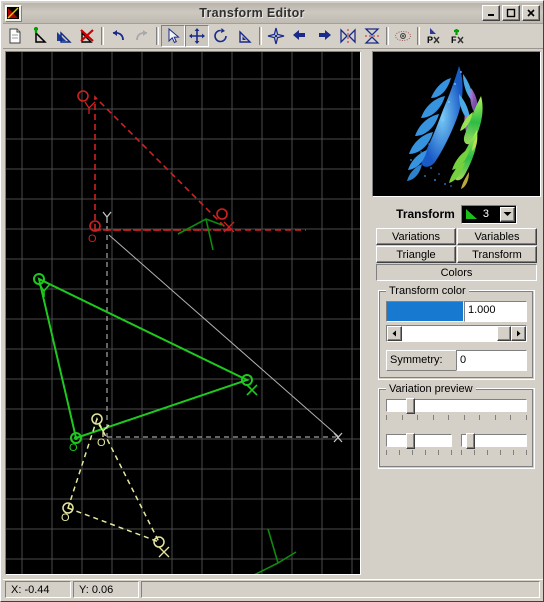 This screenshot has width=544, height=602. Describe the element at coordinates (416, 236) in the screenshot. I see `tab-variations: Variations` at that location.